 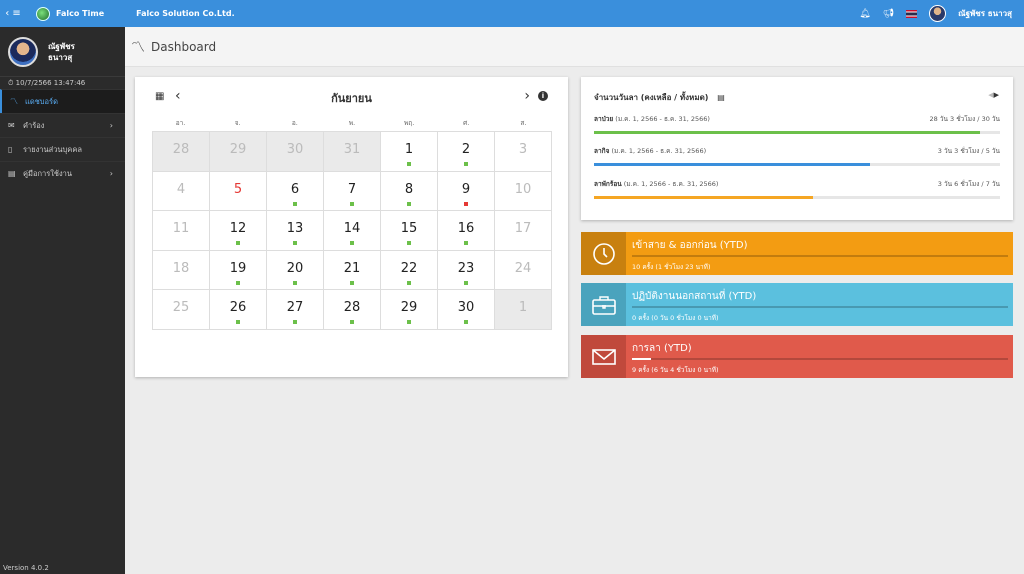 I want to click on megaphone-icon: 📢︎, so click(x=888, y=14).